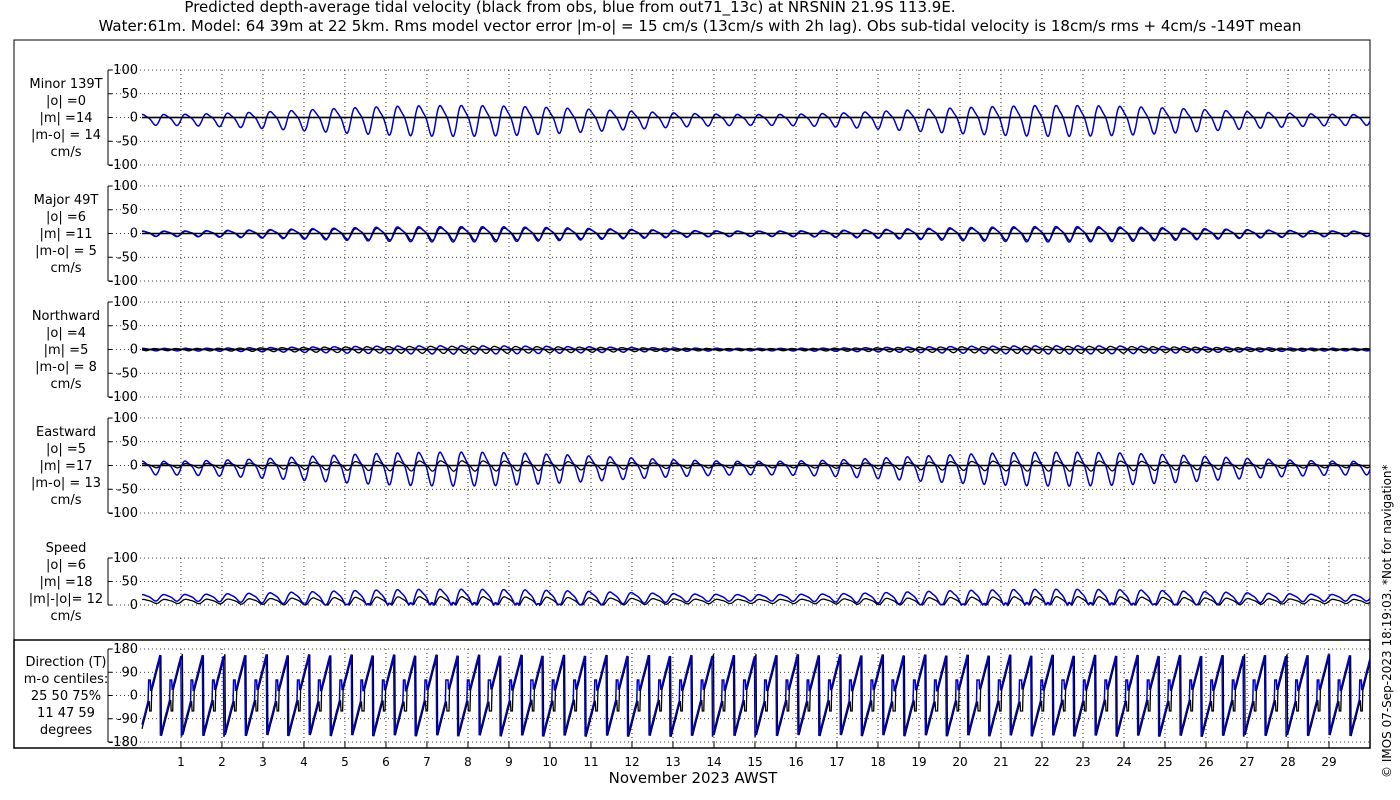 The width and height of the screenshot is (1400, 800). I want to click on panel-label-line: |m-o| = 14, so click(65, 135).